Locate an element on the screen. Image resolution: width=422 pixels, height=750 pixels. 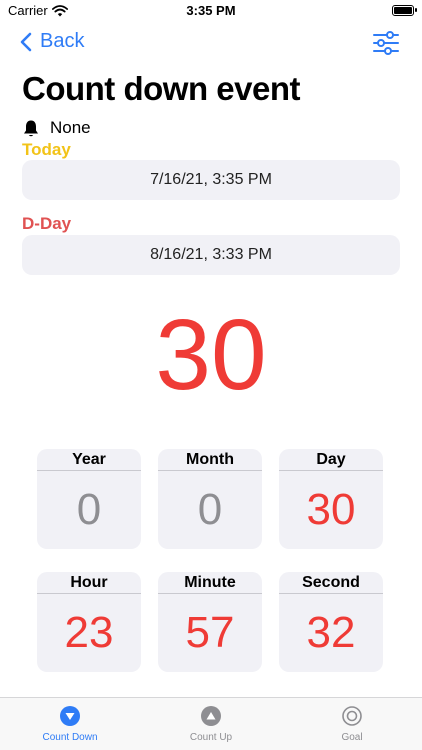
tab-label: Count Up is located at coordinates (211, 737).